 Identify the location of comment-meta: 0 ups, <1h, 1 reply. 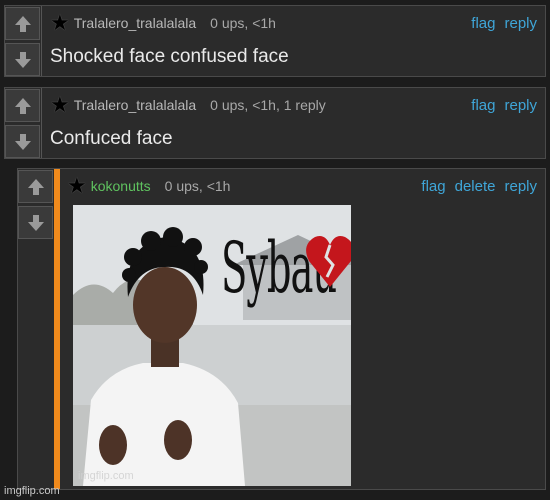
(268, 105).